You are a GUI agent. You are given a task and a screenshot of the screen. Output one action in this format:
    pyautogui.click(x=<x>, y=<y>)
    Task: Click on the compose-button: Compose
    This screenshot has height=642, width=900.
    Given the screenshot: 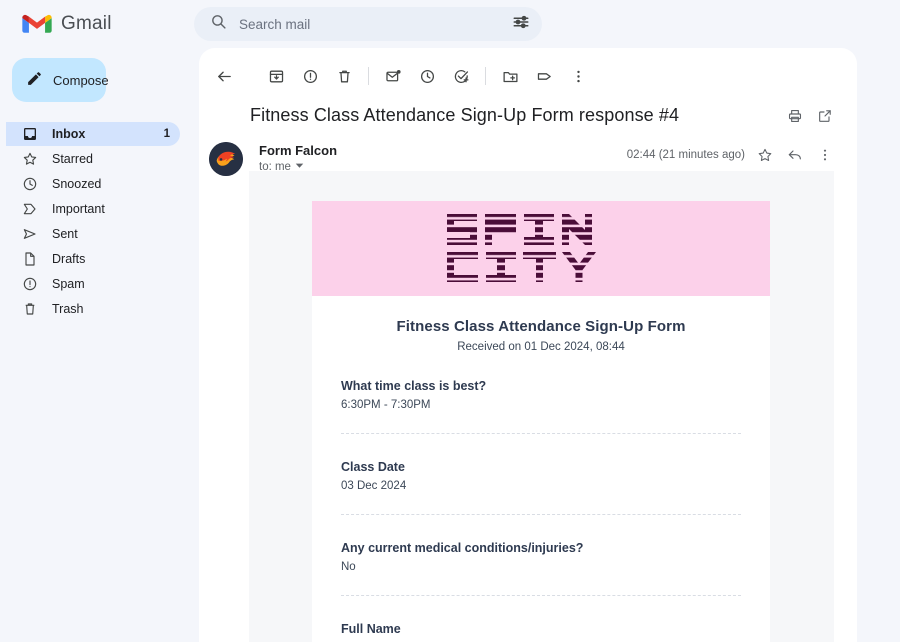 What is the action you would take?
    pyautogui.click(x=60, y=80)
    